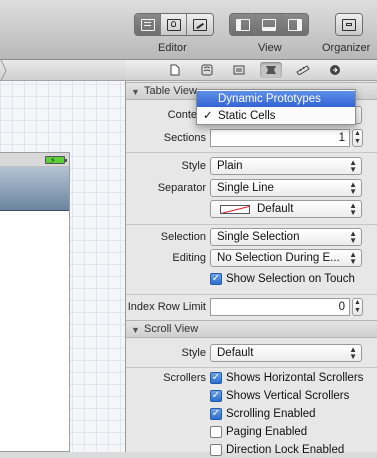 This screenshot has height=458, width=377. I want to click on view-segmented-control, so click(269, 24).